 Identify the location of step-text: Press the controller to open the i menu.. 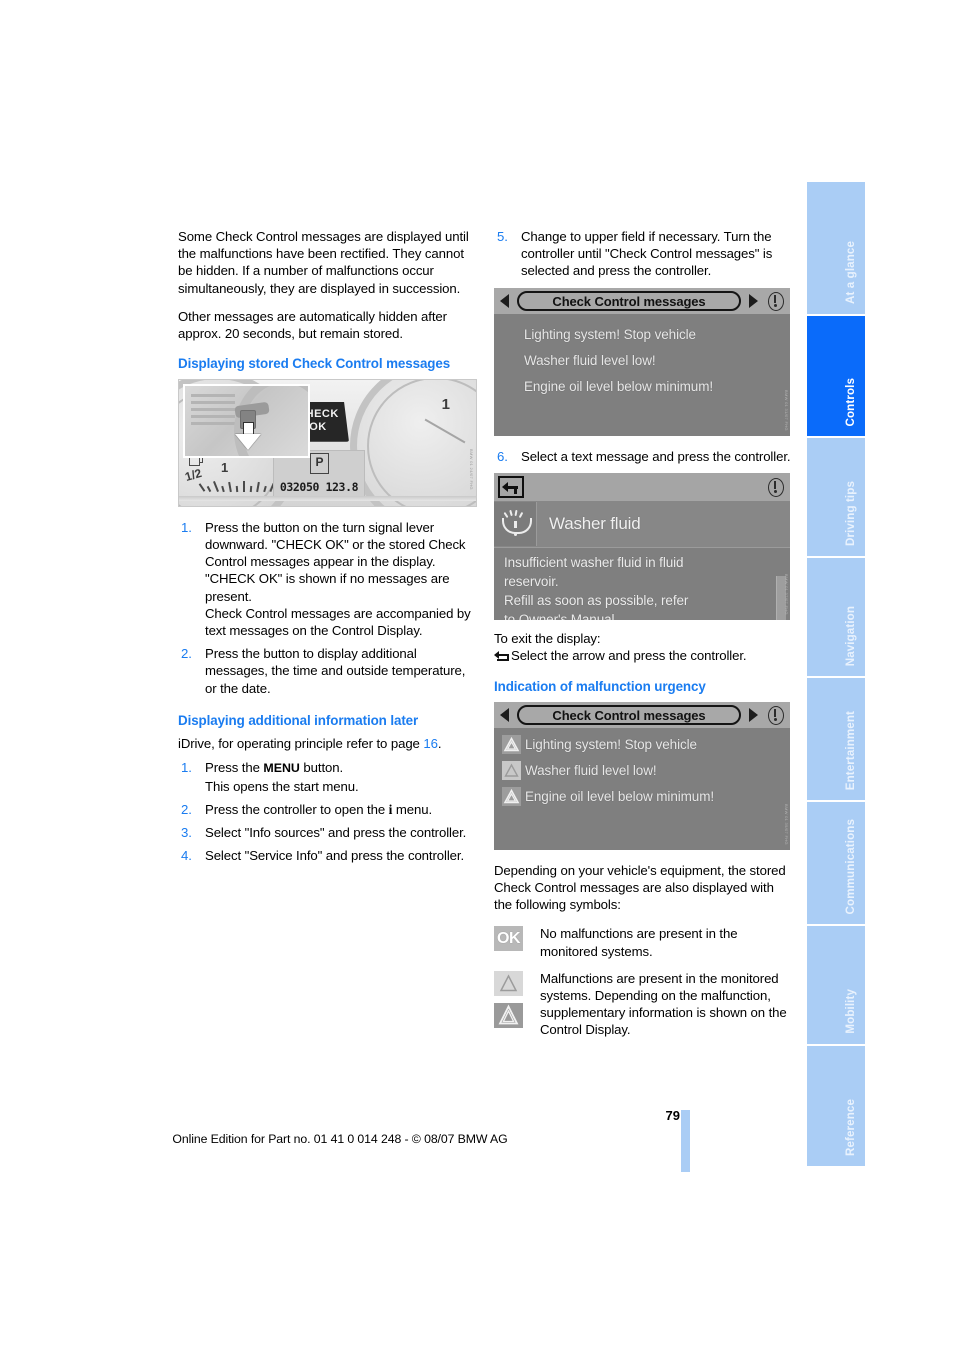
(340, 809).